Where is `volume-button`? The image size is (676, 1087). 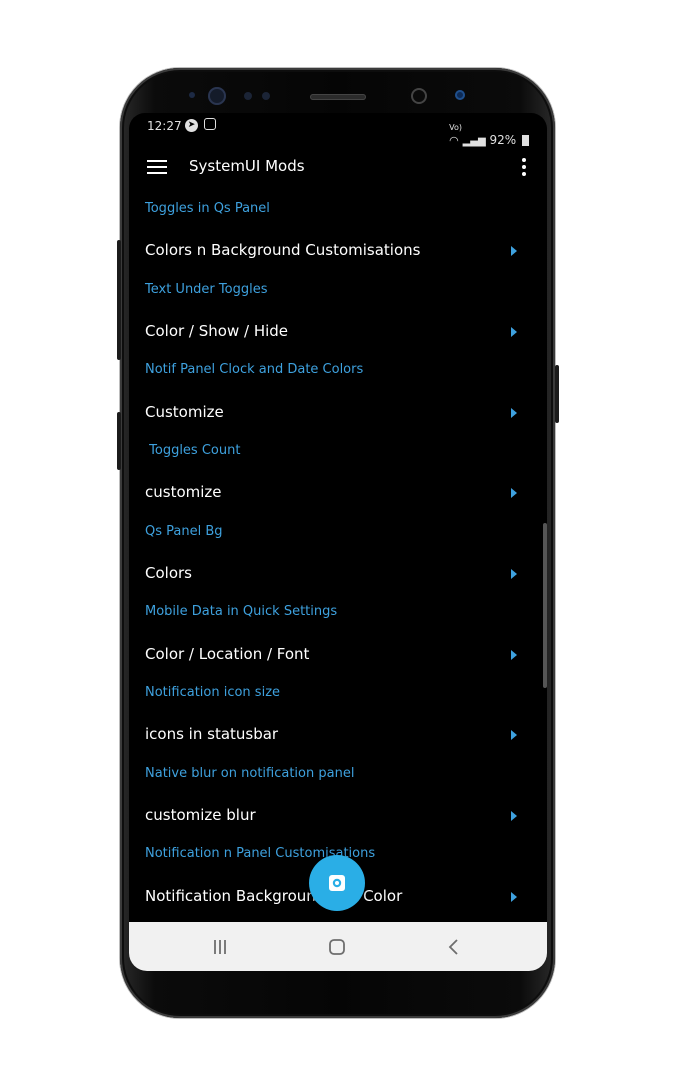
volume-button is located at coordinates (119, 300).